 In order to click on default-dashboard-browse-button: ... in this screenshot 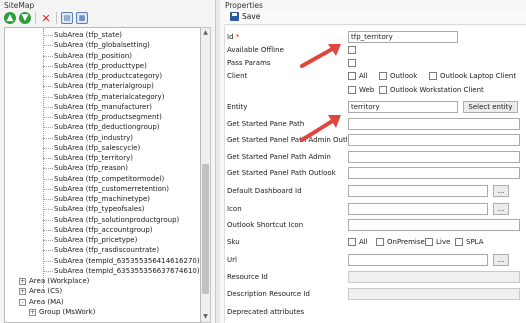, I will do `click(501, 191)`.